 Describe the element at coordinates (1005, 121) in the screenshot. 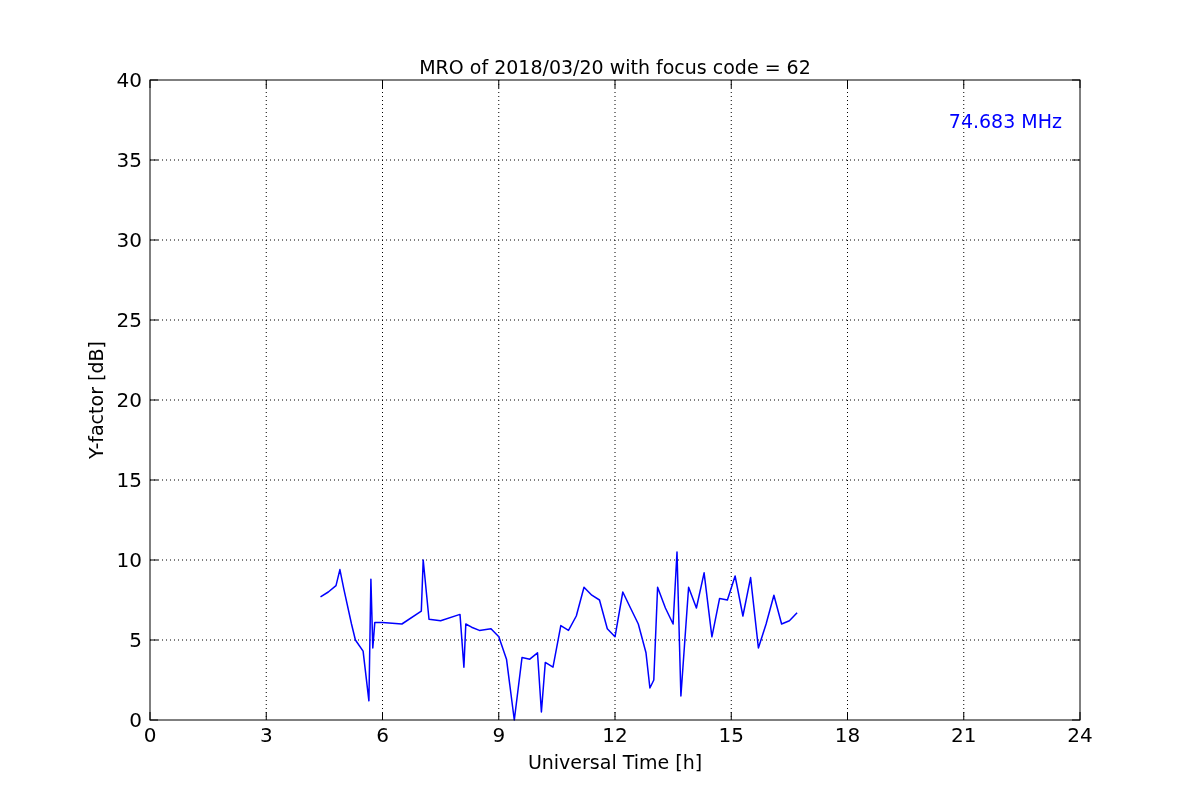

I see `series-label: 74.683 MHz` at that location.